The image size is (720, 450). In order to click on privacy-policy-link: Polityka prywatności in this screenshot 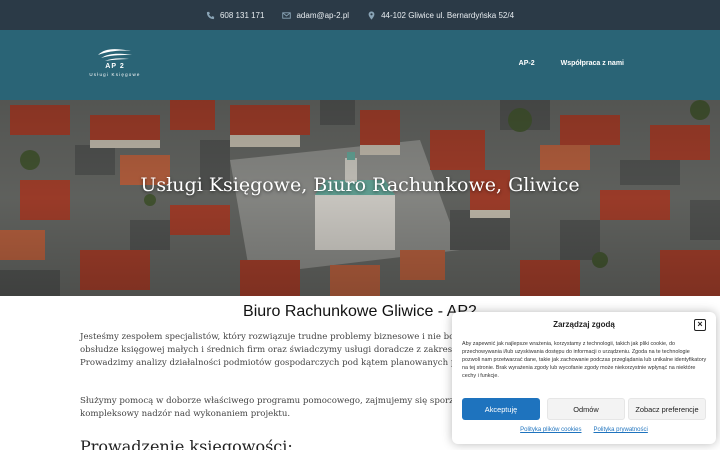, I will do `click(621, 430)`.